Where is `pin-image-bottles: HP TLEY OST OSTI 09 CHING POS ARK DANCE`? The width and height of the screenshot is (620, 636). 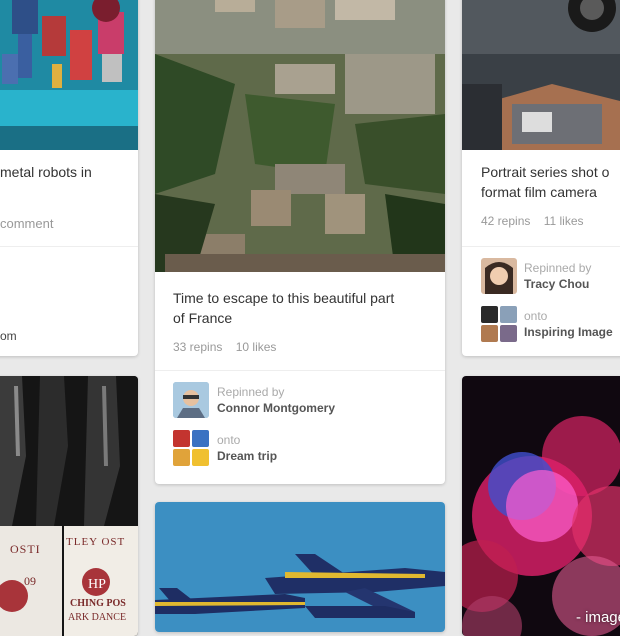 pin-image-bottles: HP TLEY OST OSTI 09 CHING POS ARK DANCE is located at coordinates (69, 506).